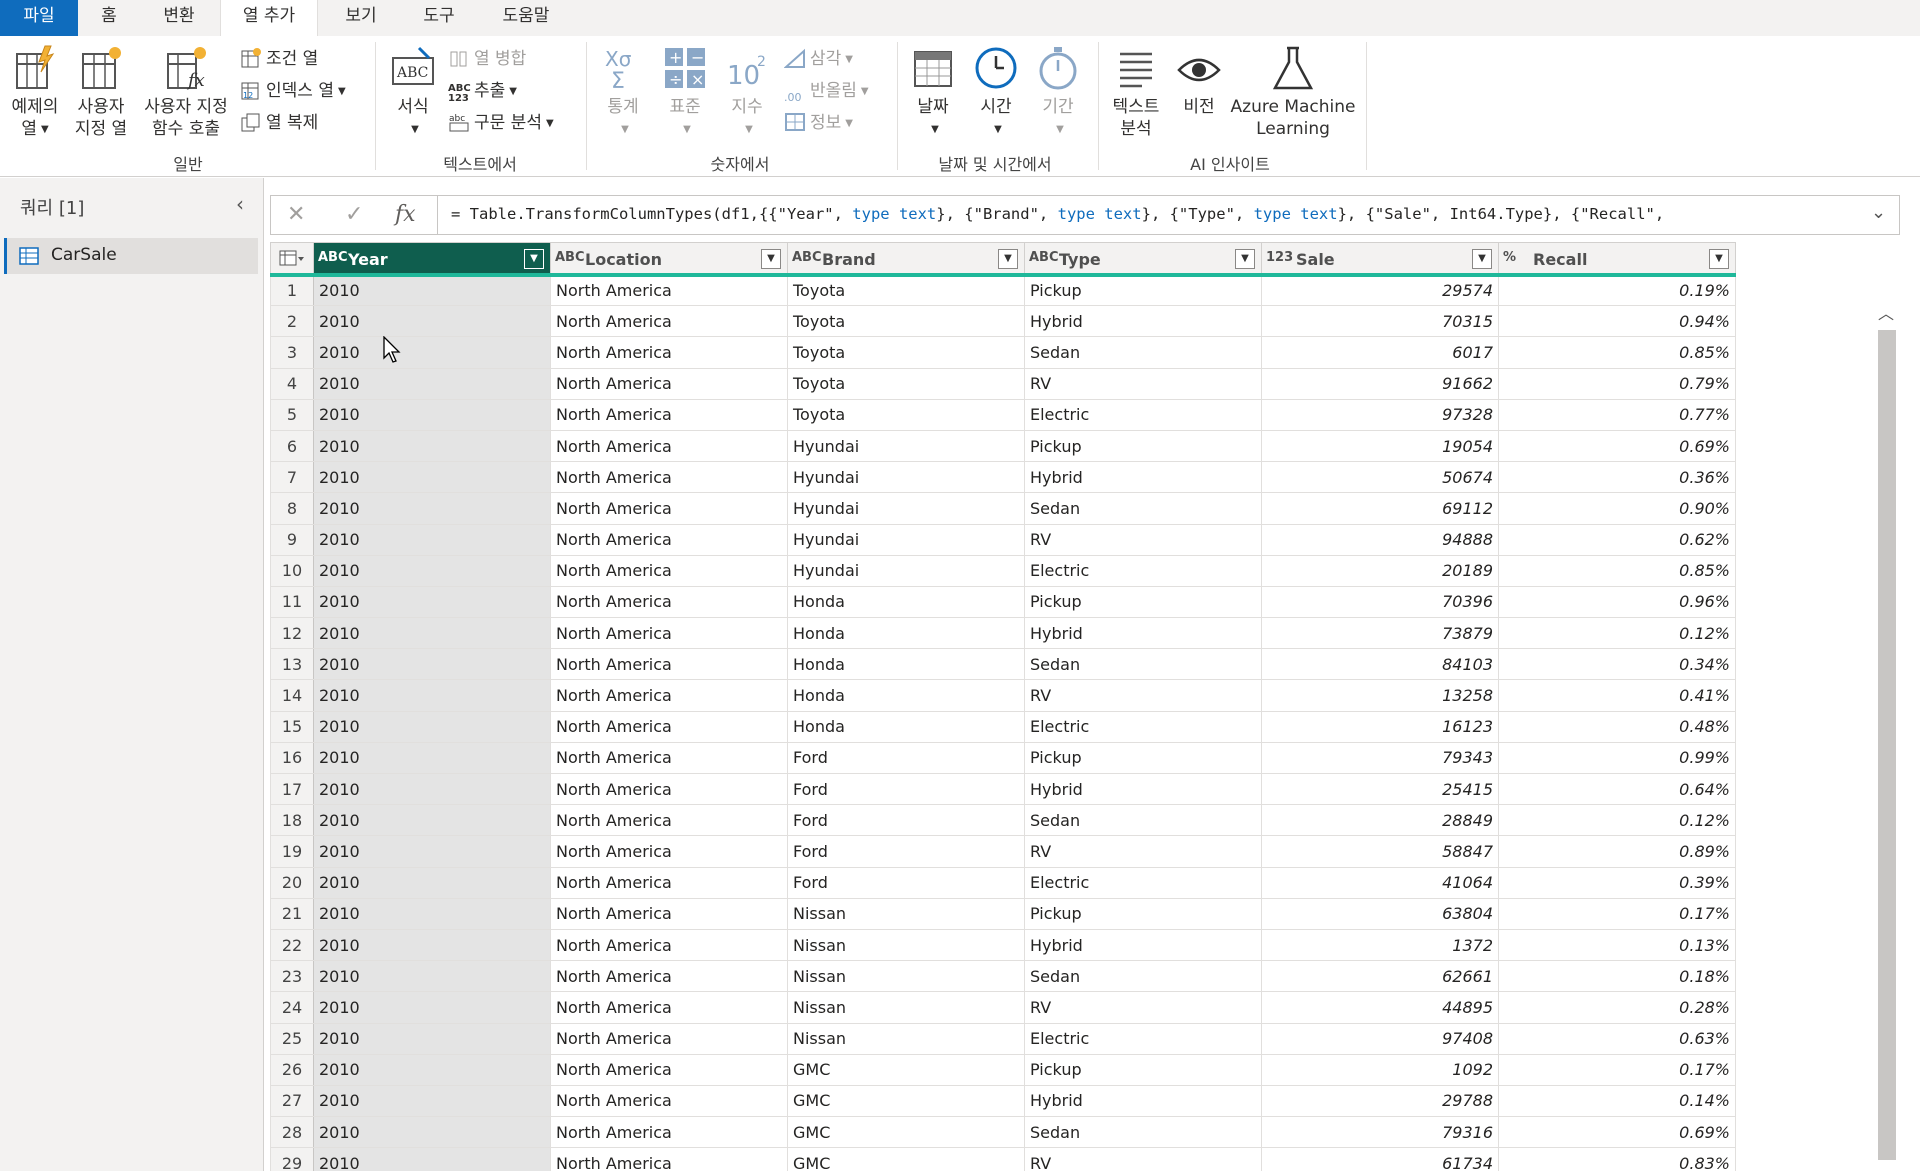 Image resolution: width=1920 pixels, height=1171 pixels. I want to click on row-number: 24, so click(292, 1007).